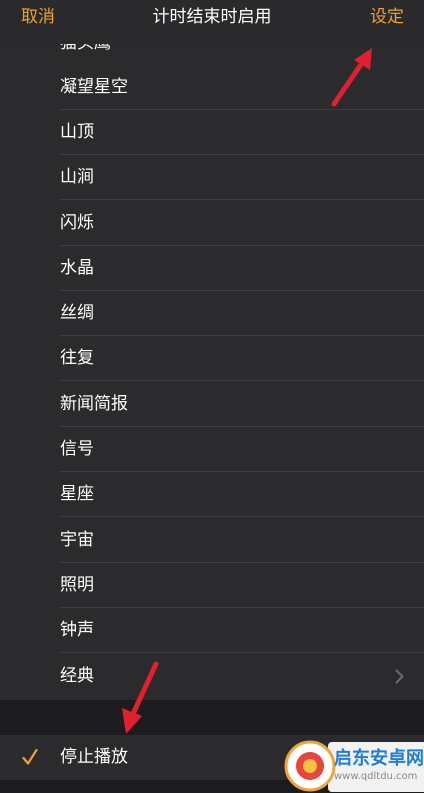 This screenshot has height=793, width=424. What do you see at coordinates (77, 676) in the screenshot?
I see `list-item-label: 经典` at bounding box center [77, 676].